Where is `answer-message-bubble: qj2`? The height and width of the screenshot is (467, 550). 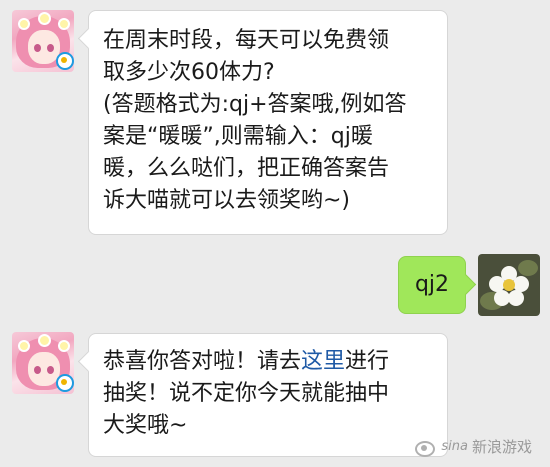
answer-message-bubble: qj2 is located at coordinates (432, 285).